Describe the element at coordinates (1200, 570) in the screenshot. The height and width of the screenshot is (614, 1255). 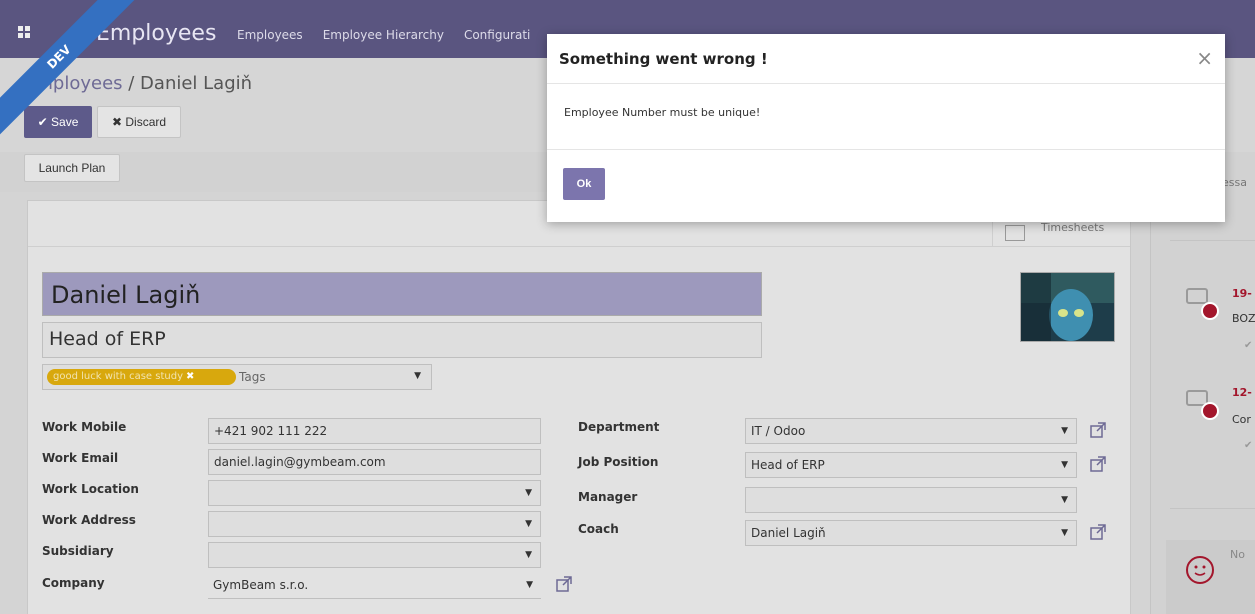
I see `smiley-icon` at that location.